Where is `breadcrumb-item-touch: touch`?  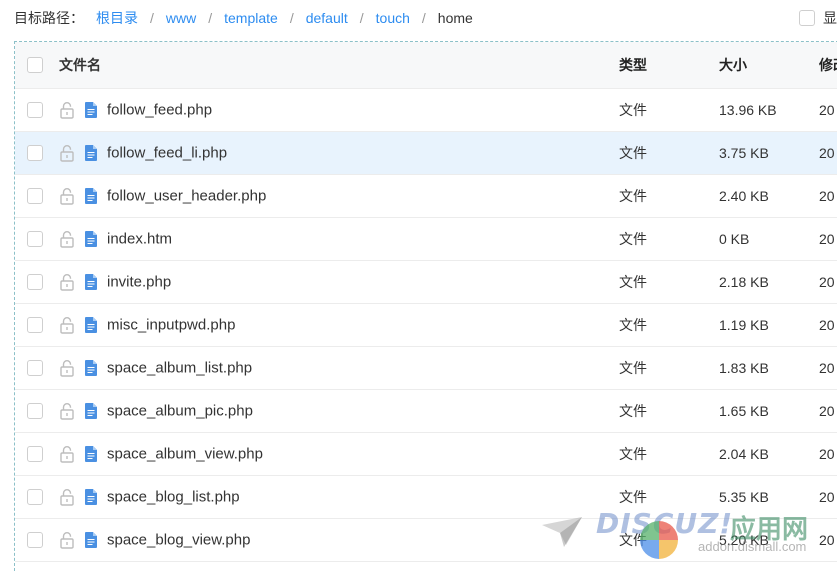 breadcrumb-item-touch: touch is located at coordinates (393, 18).